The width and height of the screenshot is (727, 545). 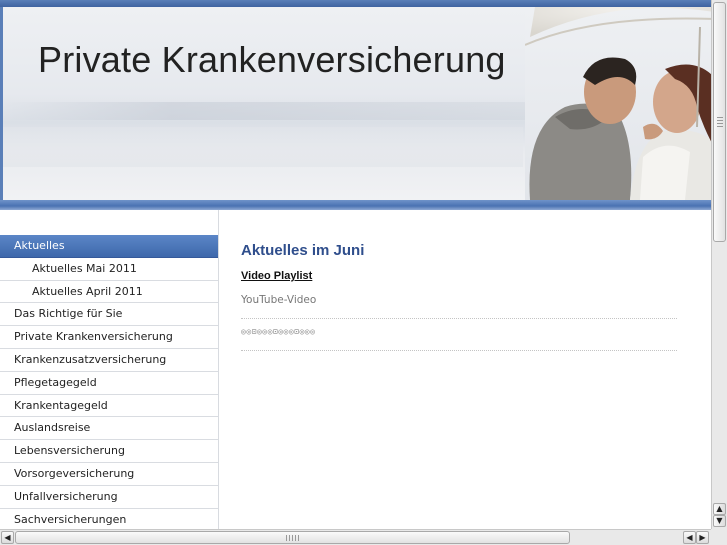 I want to click on header-photo-couple, so click(x=618, y=103).